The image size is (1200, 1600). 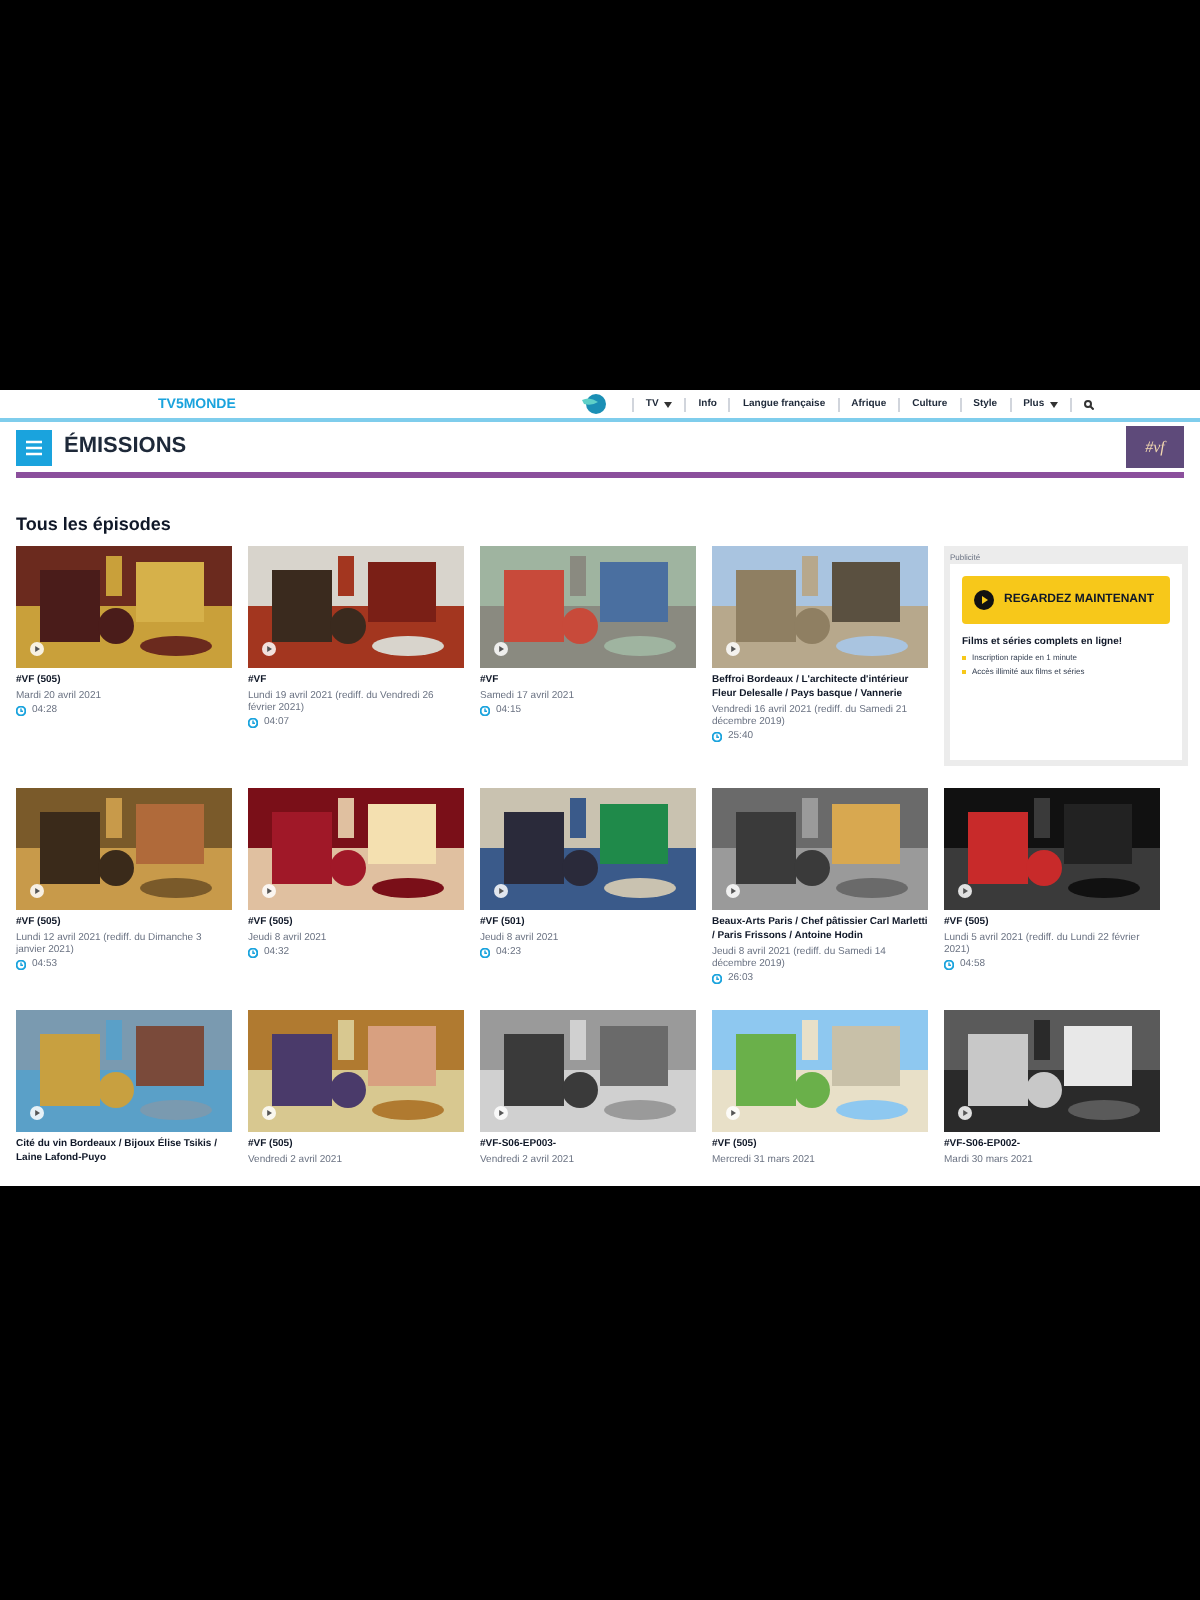 I want to click on list-icon, so click(x=34, y=447).